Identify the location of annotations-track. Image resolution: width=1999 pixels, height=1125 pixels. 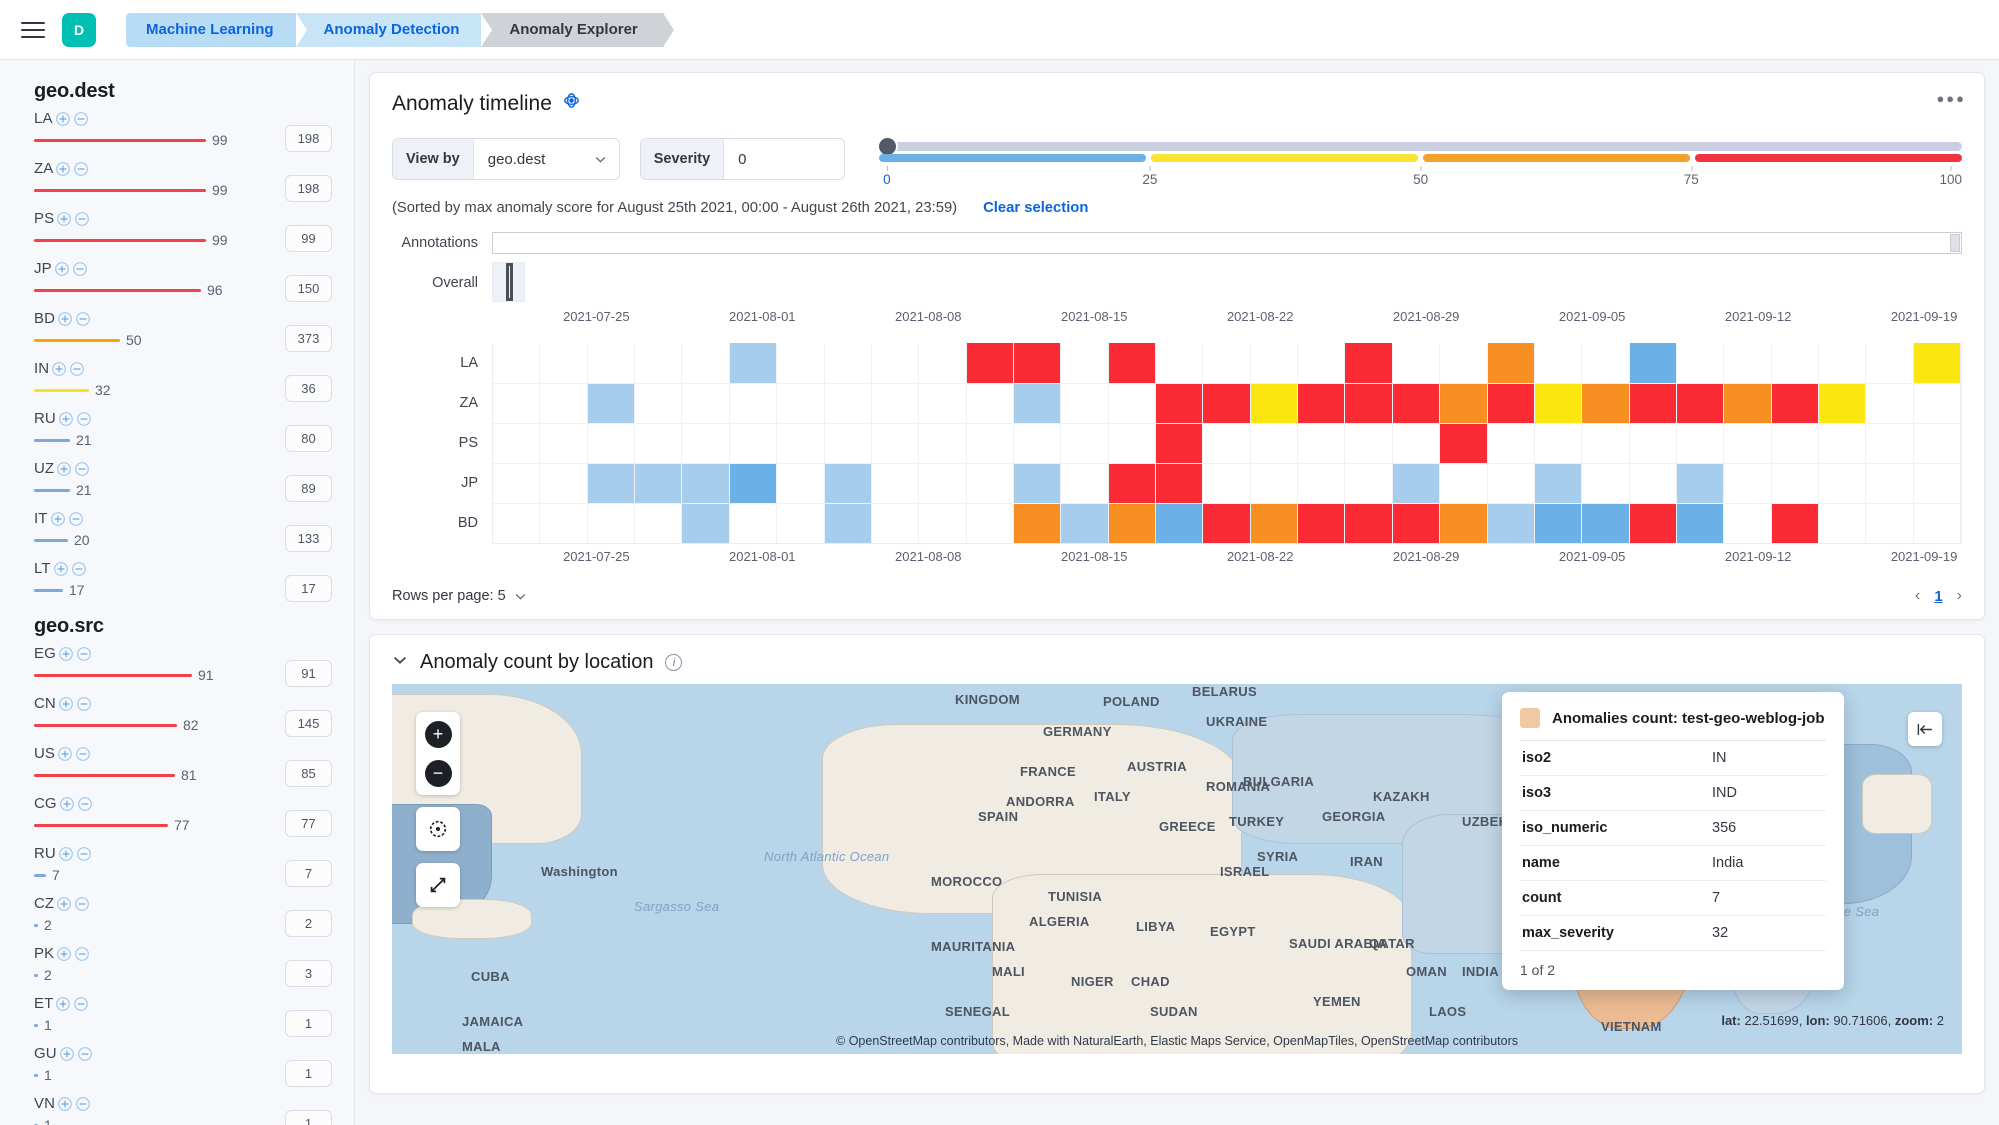
(1227, 243).